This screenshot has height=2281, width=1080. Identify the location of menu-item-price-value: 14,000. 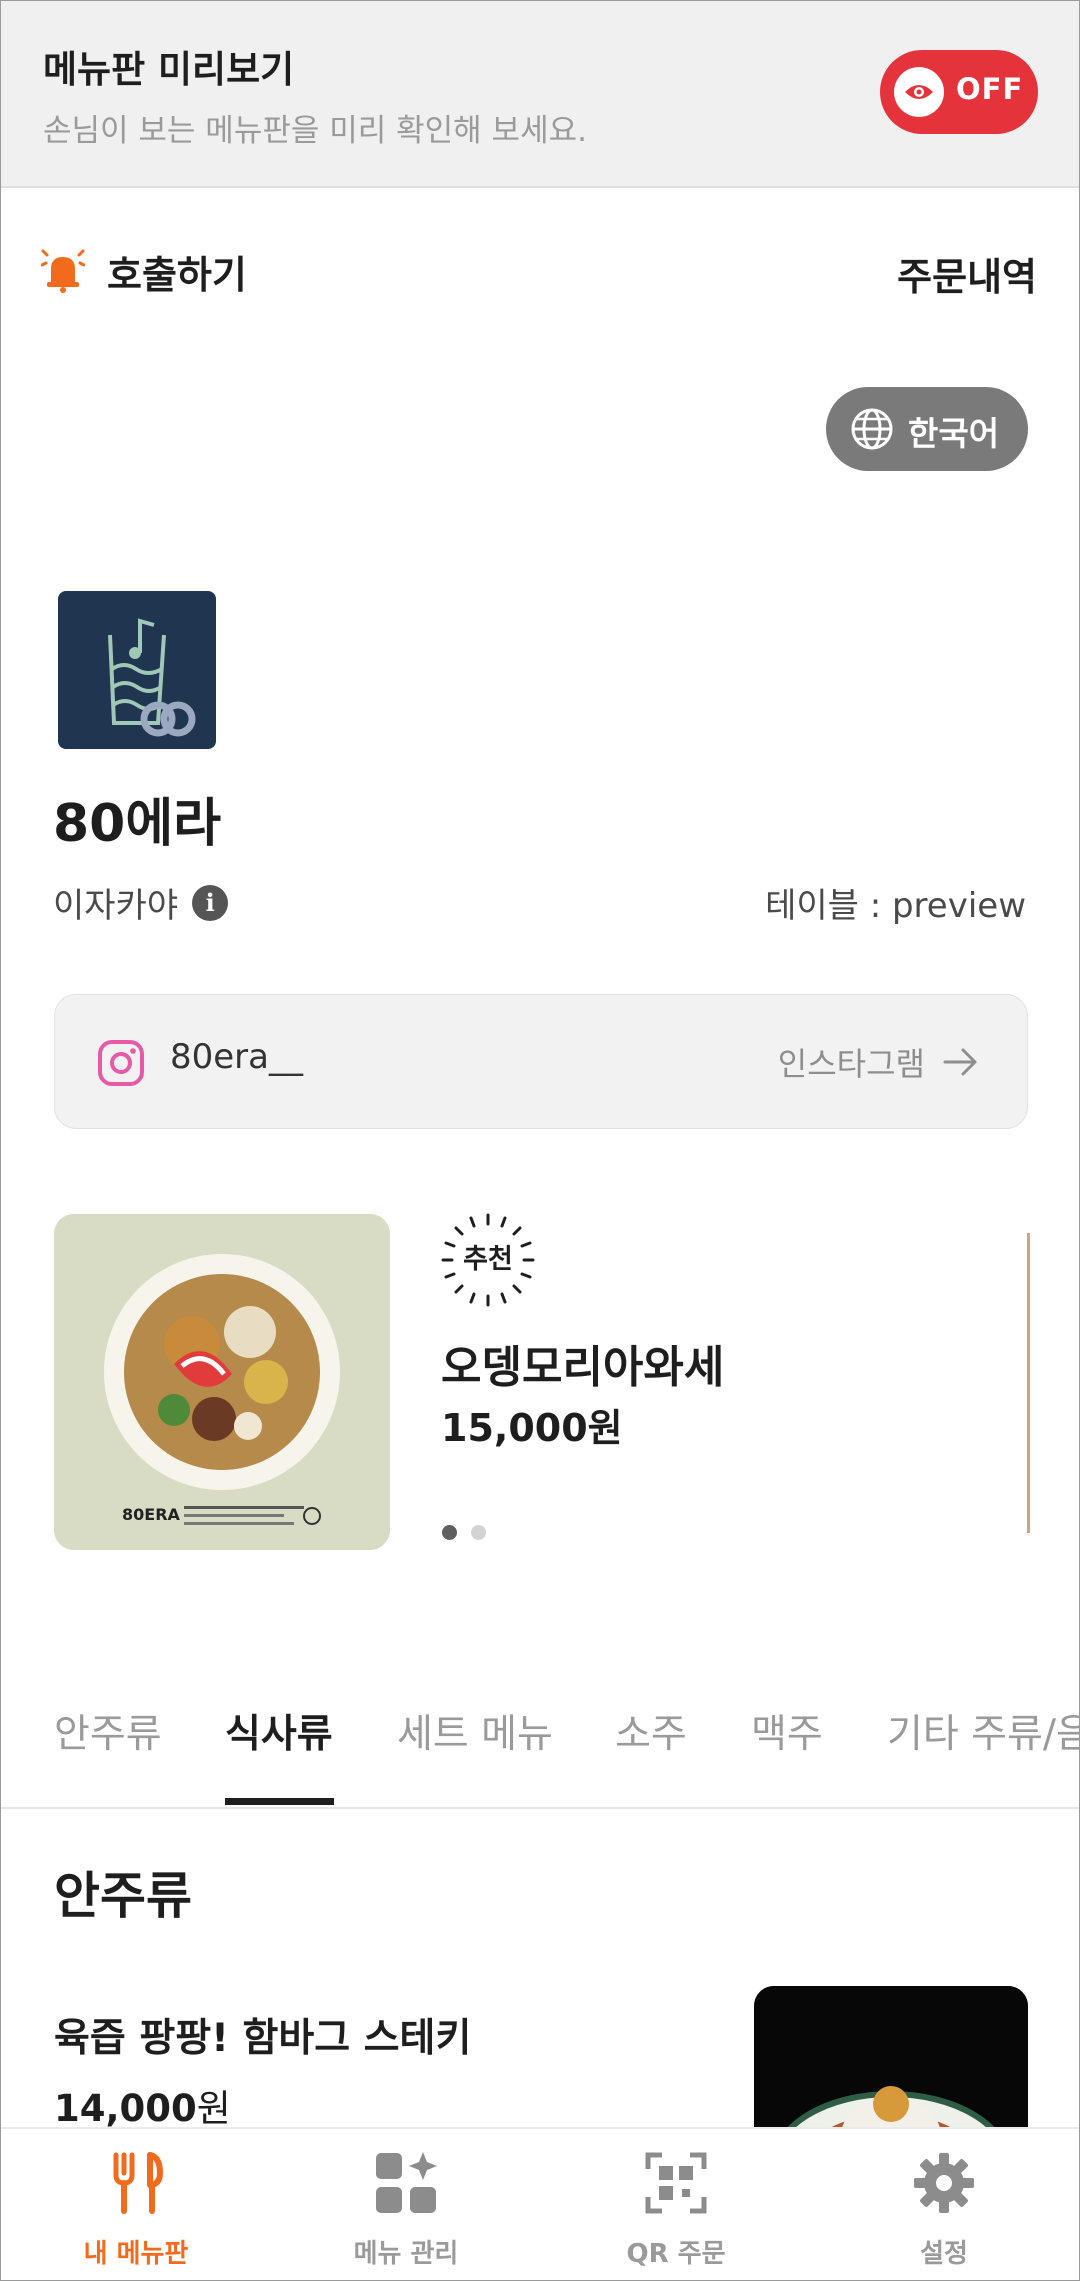
(125, 2108).